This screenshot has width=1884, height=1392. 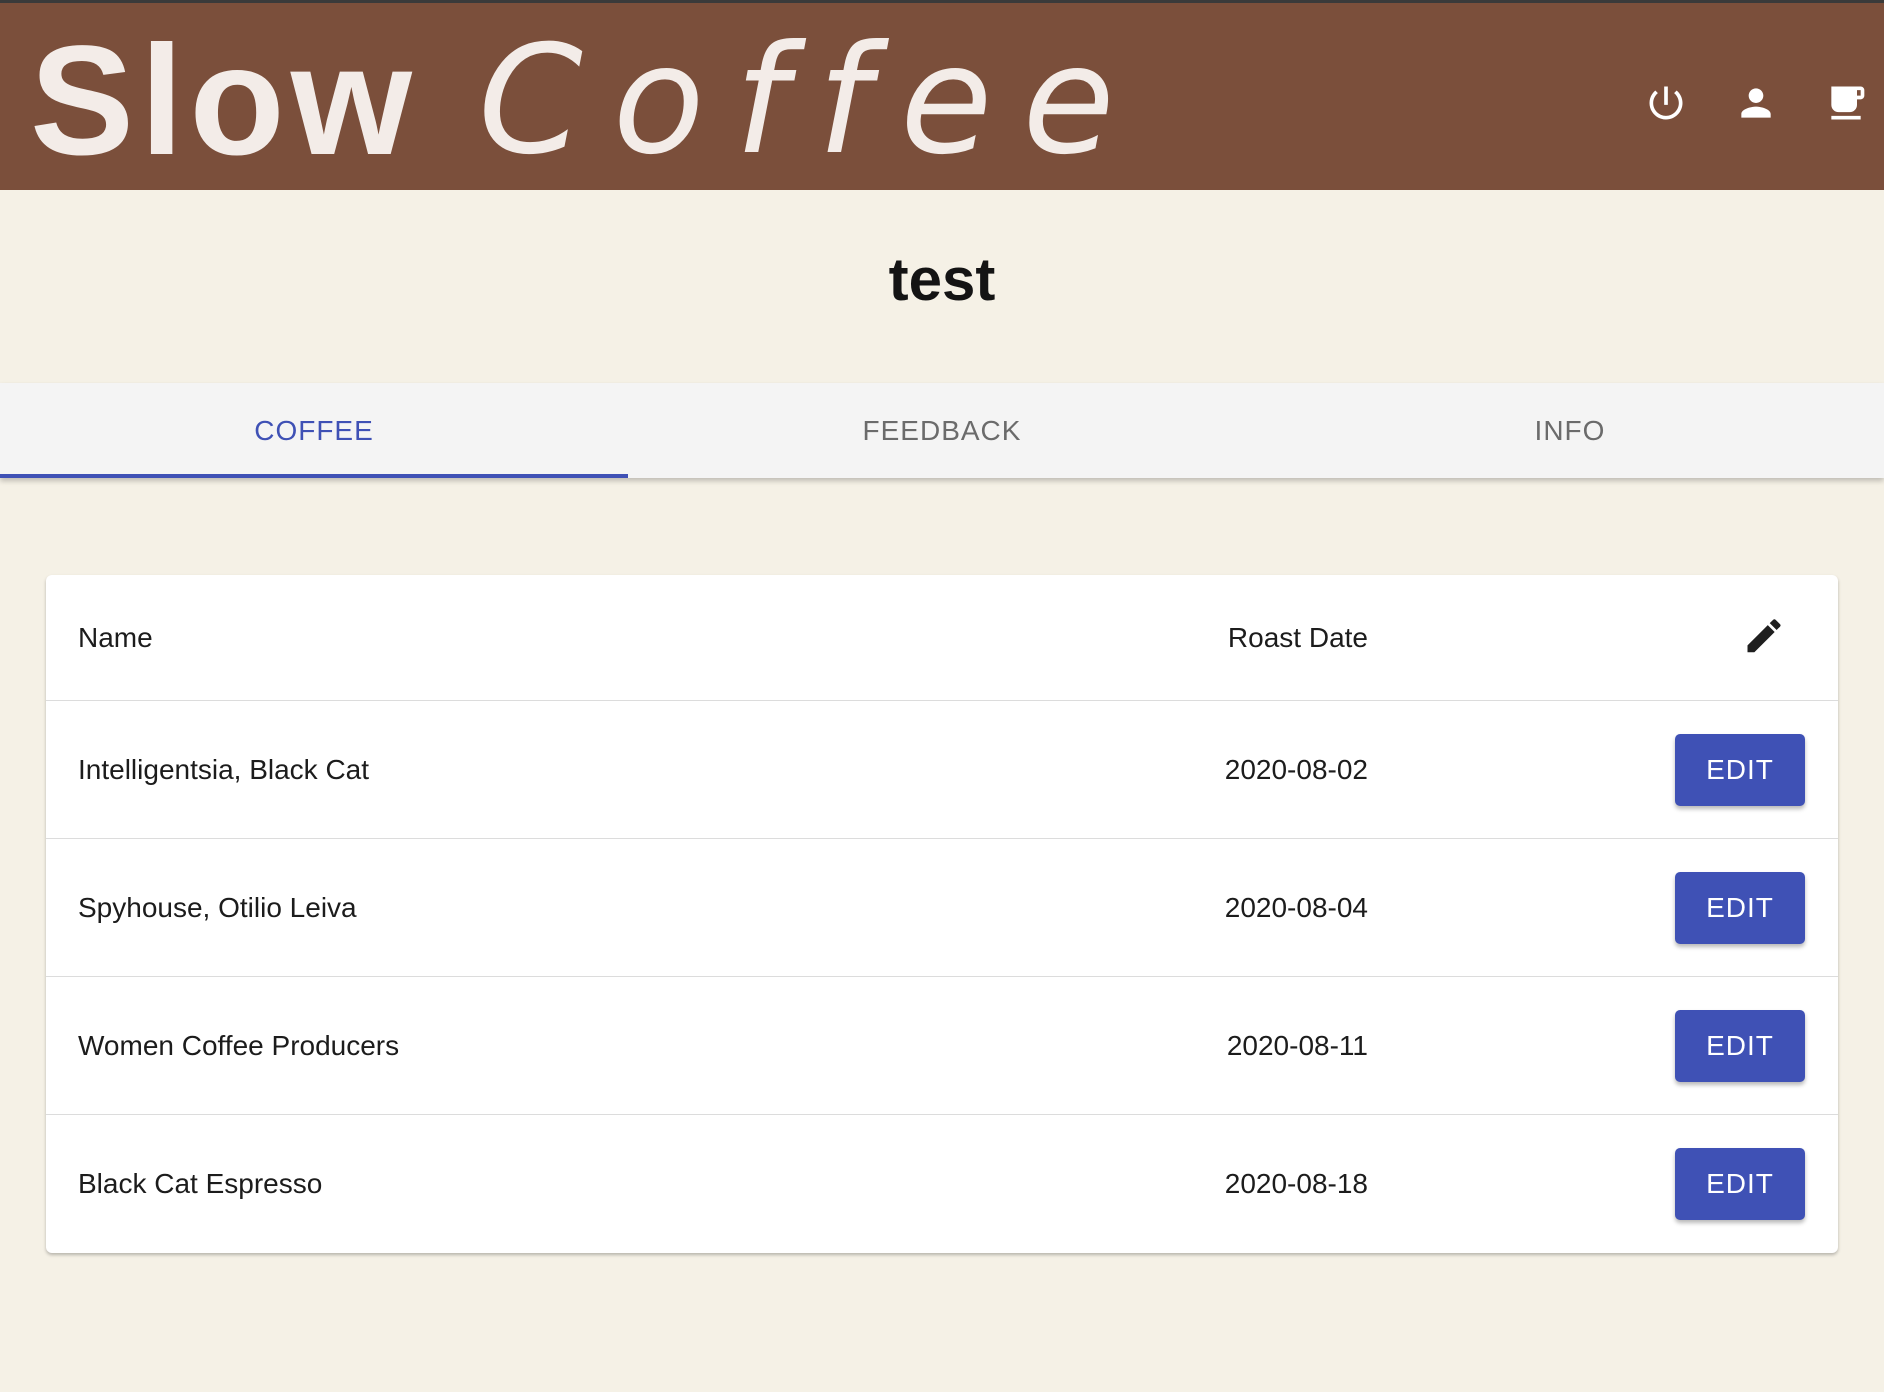 What do you see at coordinates (1296, 907) in the screenshot?
I see `roast-date: 2020-08-04` at bounding box center [1296, 907].